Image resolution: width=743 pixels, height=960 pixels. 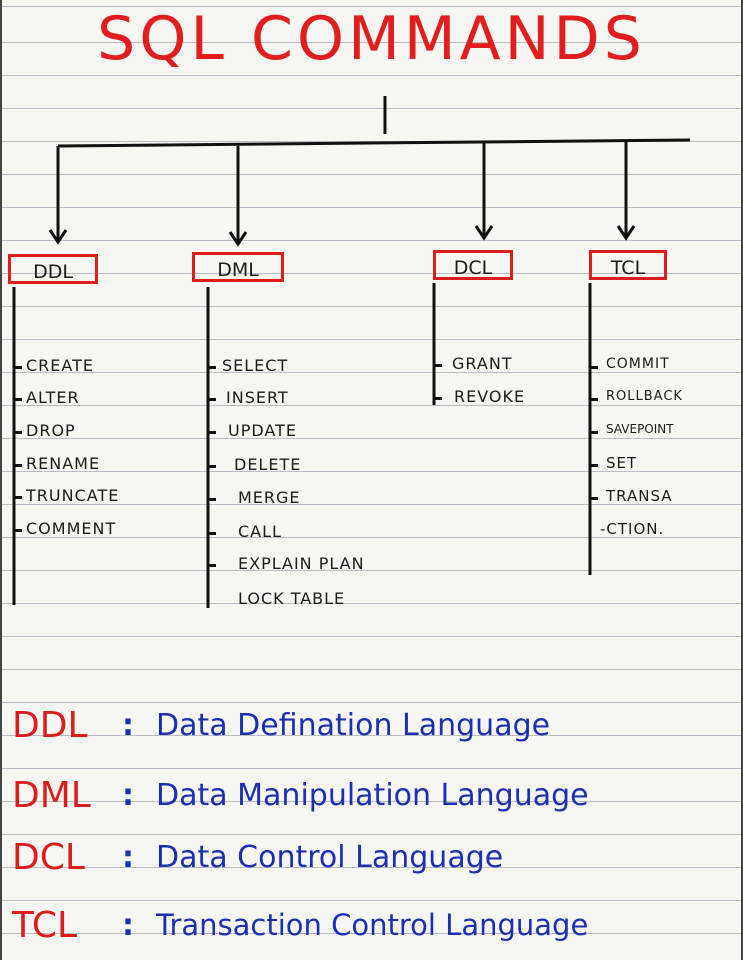 What do you see at coordinates (260, 531) in the screenshot?
I see `dml-command: CALL` at bounding box center [260, 531].